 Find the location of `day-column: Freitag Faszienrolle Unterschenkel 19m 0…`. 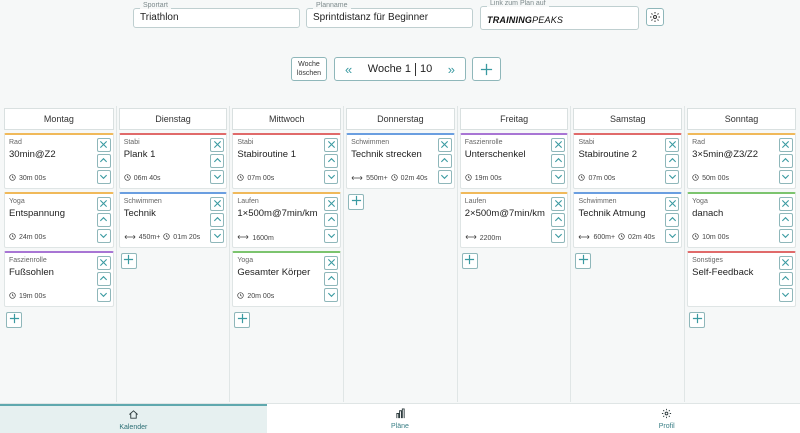

day-column: Freitag Faszienrolle Unterschenkel 19m 0… is located at coordinates (513, 254).